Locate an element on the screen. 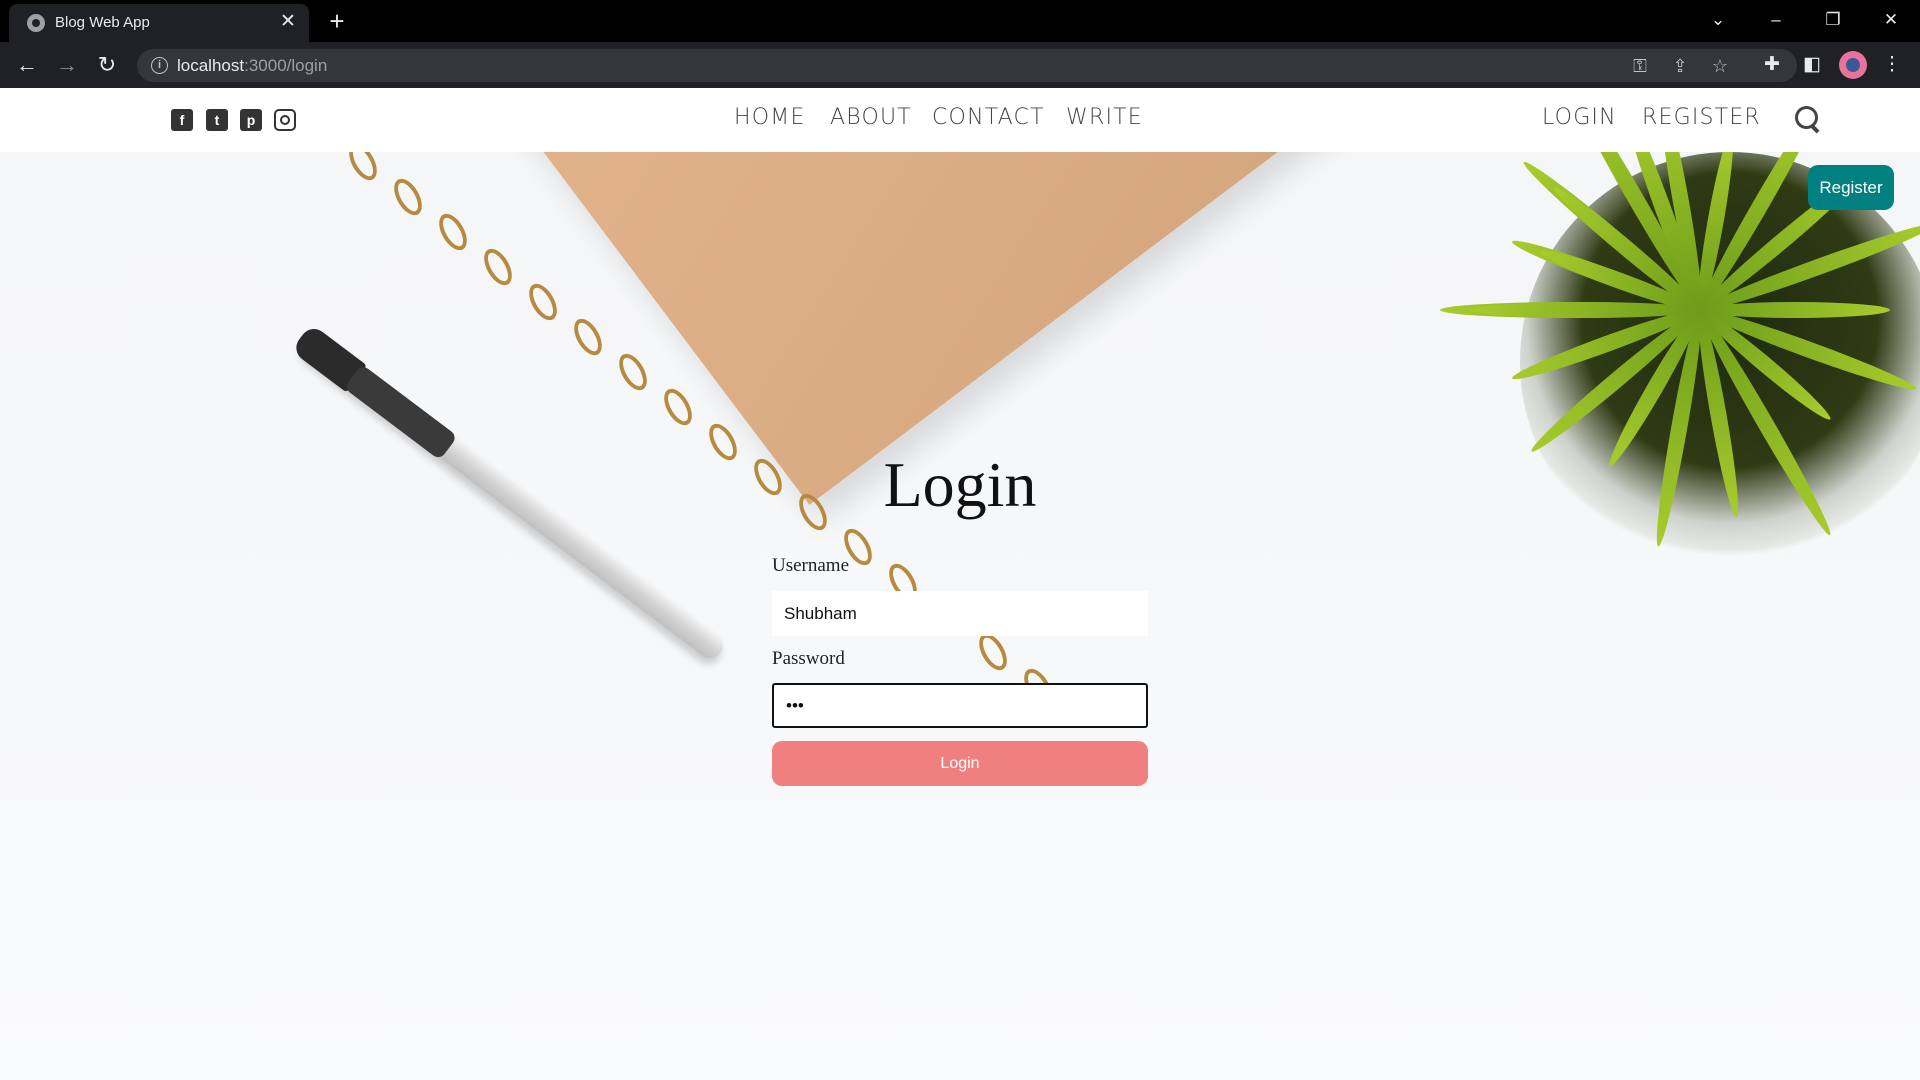 Image resolution: width=1920 pixels, height=1080 pixels. close-tab-icon: ✕ is located at coordinates (288, 22).